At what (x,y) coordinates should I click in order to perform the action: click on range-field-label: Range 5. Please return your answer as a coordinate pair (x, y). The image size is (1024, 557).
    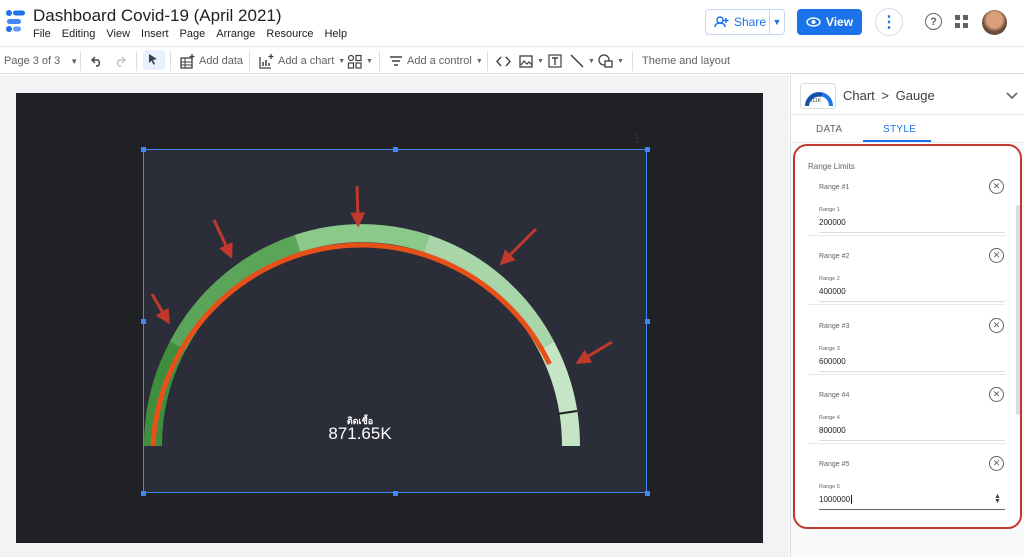
    Looking at the image, I should click on (829, 487).